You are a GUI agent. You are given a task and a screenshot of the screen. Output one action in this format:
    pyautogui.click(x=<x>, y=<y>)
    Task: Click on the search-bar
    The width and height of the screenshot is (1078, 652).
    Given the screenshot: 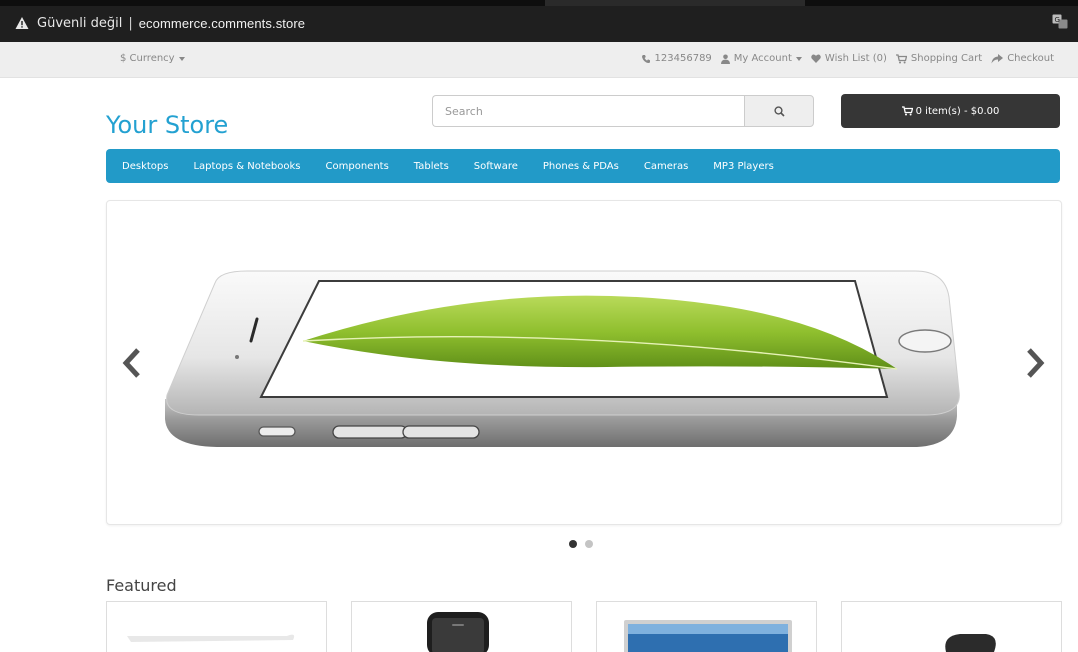 What is the action you would take?
    pyautogui.click(x=623, y=111)
    